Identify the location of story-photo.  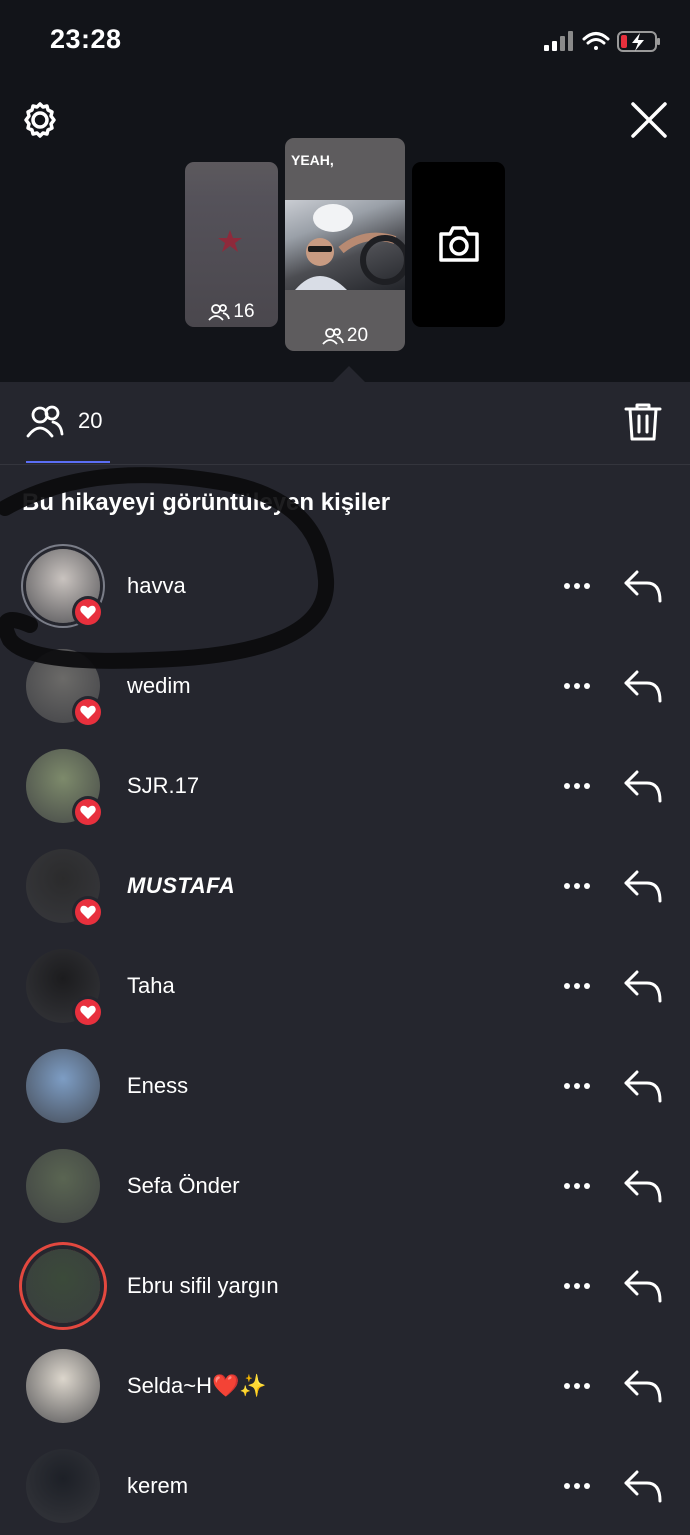
(345, 245).